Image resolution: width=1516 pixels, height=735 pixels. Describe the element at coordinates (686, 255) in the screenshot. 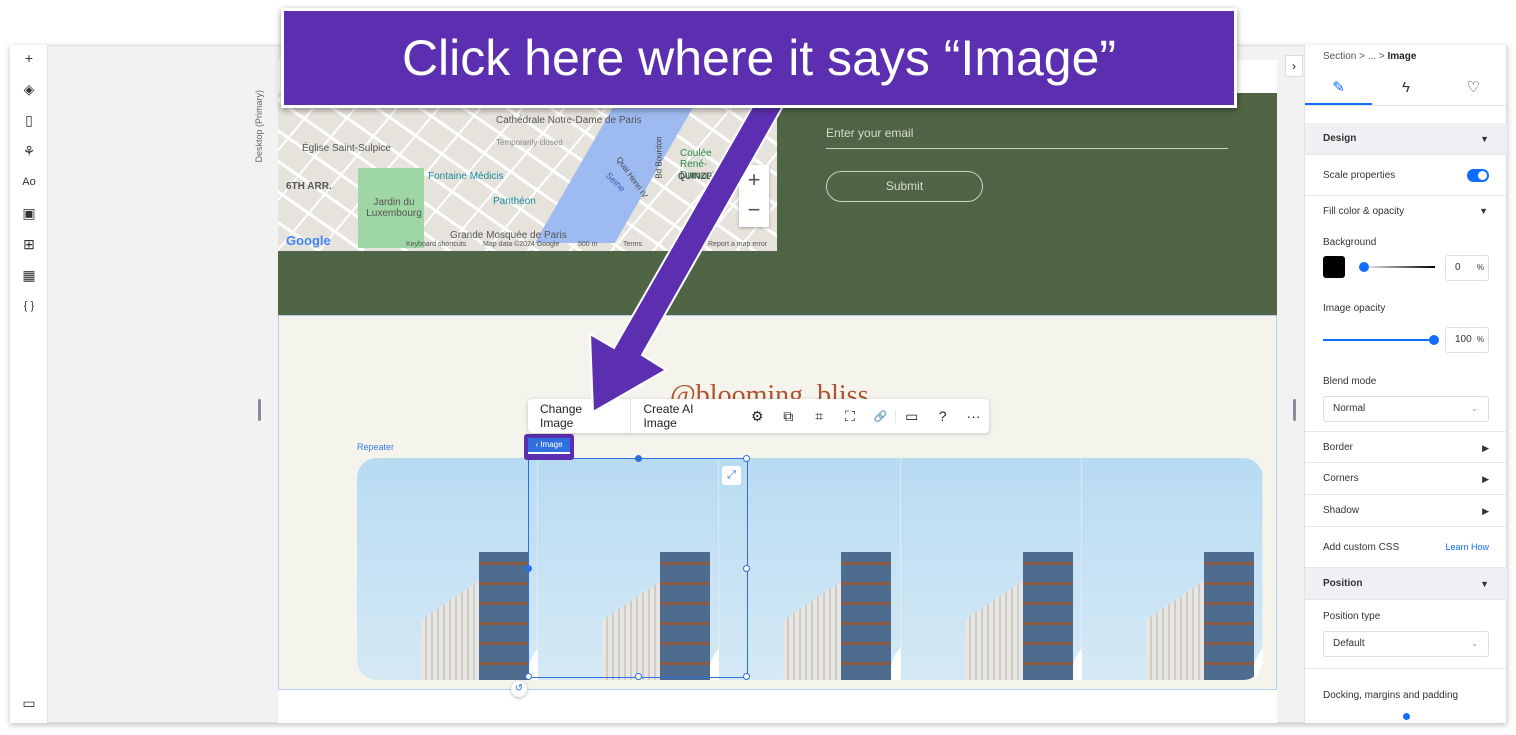

I see `pointer-arrow` at that location.